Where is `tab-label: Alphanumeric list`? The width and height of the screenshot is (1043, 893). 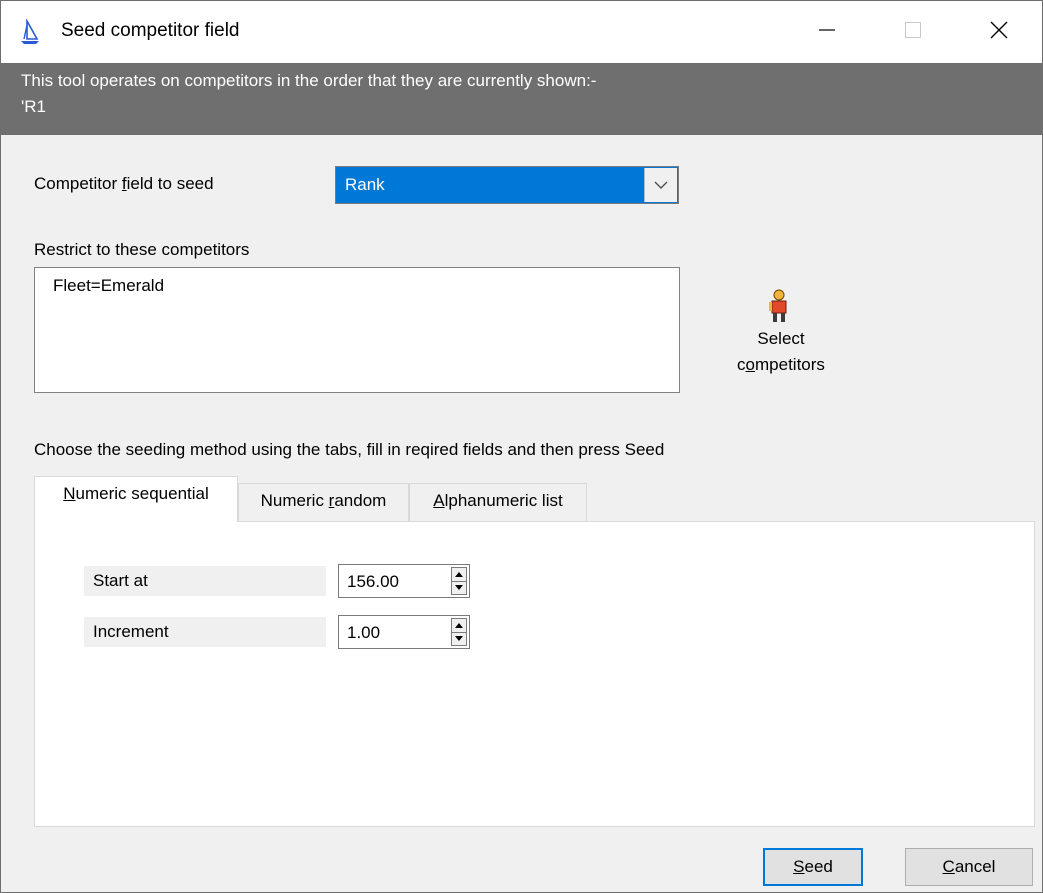
tab-label: Alphanumeric list is located at coordinates (498, 500).